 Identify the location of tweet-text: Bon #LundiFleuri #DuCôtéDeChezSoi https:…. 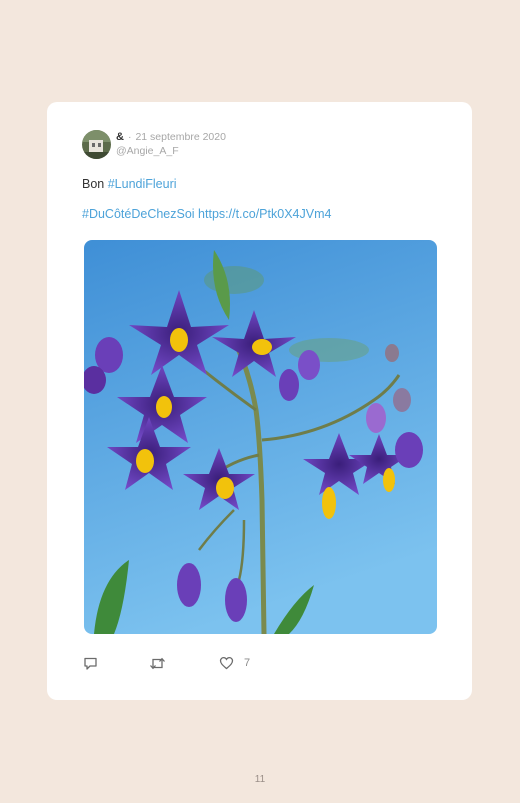
(262, 199).